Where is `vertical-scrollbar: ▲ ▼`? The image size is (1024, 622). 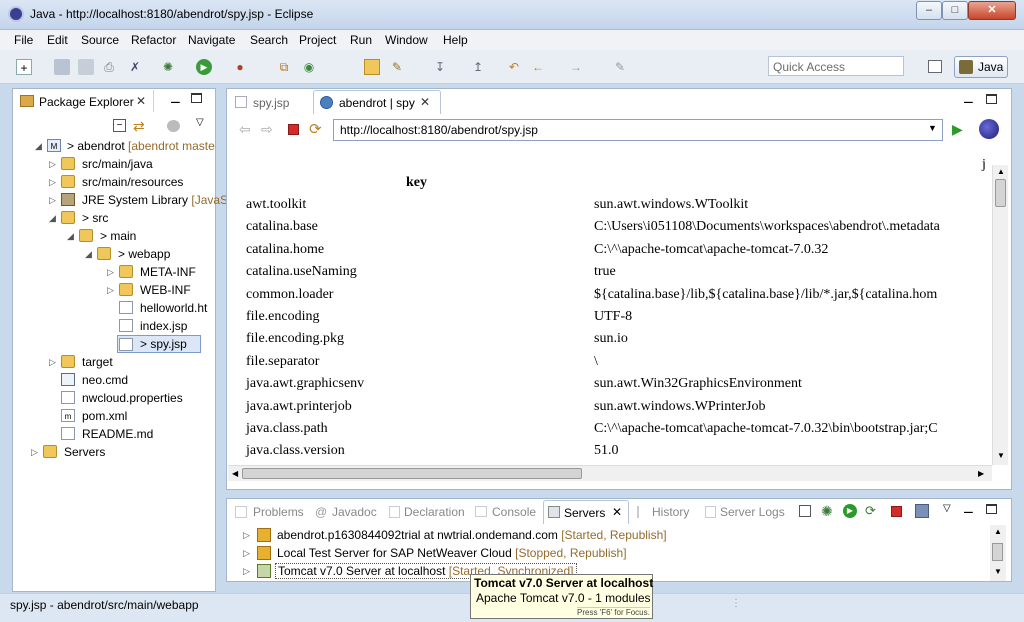
vertical-scrollbar: ▲ ▼ is located at coordinates (998, 553).